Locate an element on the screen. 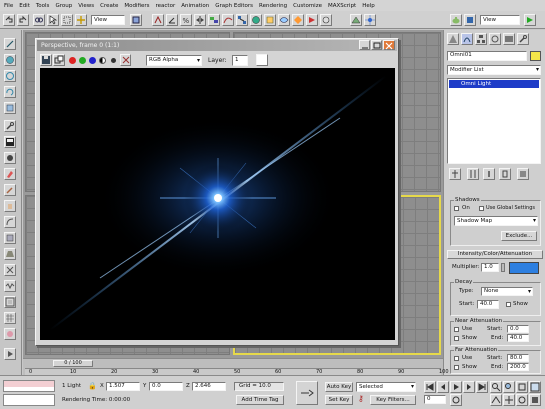 This screenshot has height=409, width=545. menu-item: Views is located at coordinates (86, 6).